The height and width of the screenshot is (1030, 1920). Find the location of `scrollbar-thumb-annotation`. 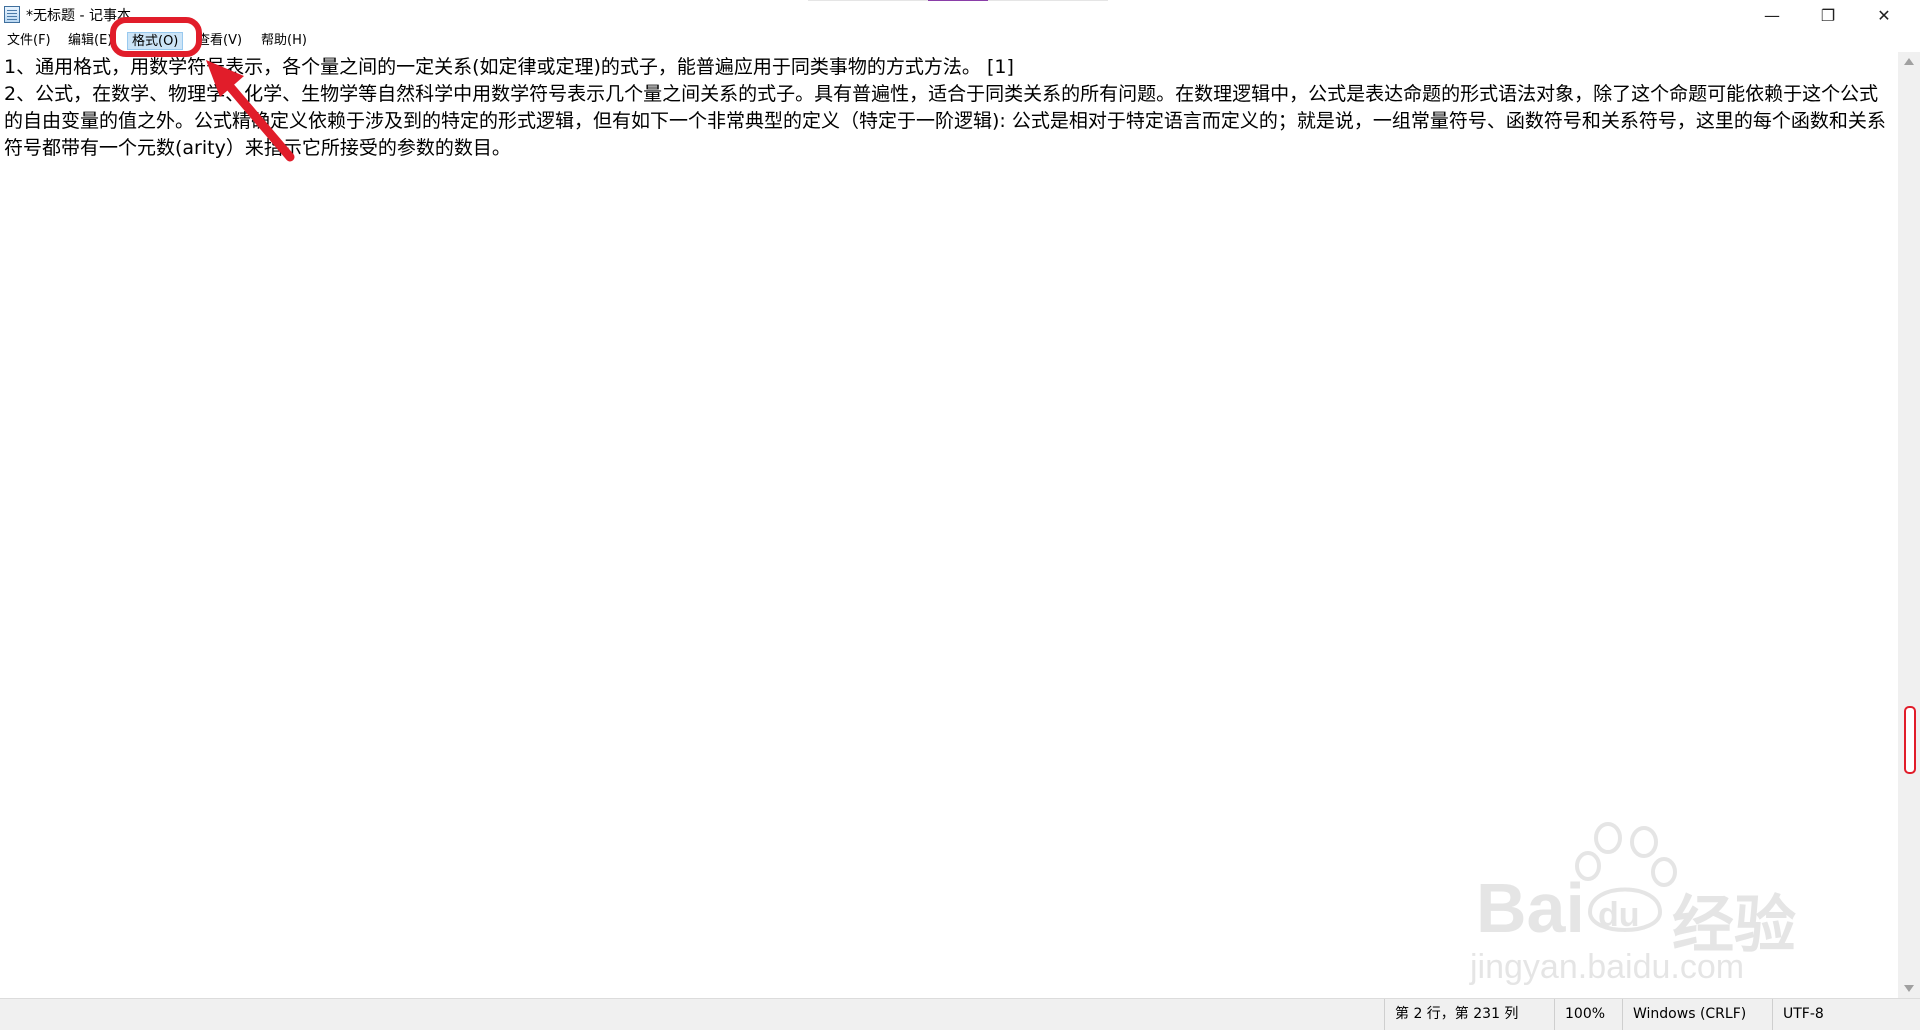

scrollbar-thumb-annotation is located at coordinates (1910, 740).